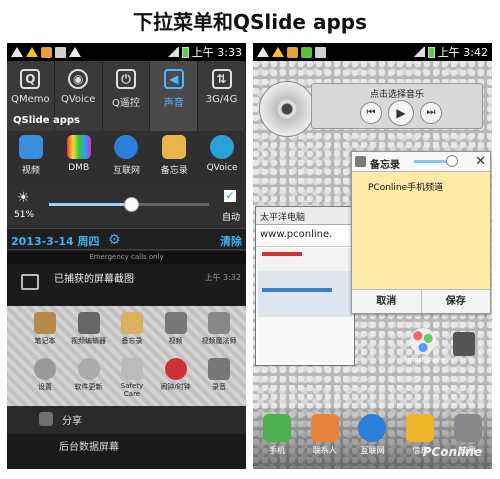 The height and width of the screenshot is (479, 500). What do you see at coordinates (88, 323) in the screenshot?
I see `video-editor-icon` at bounding box center [88, 323].